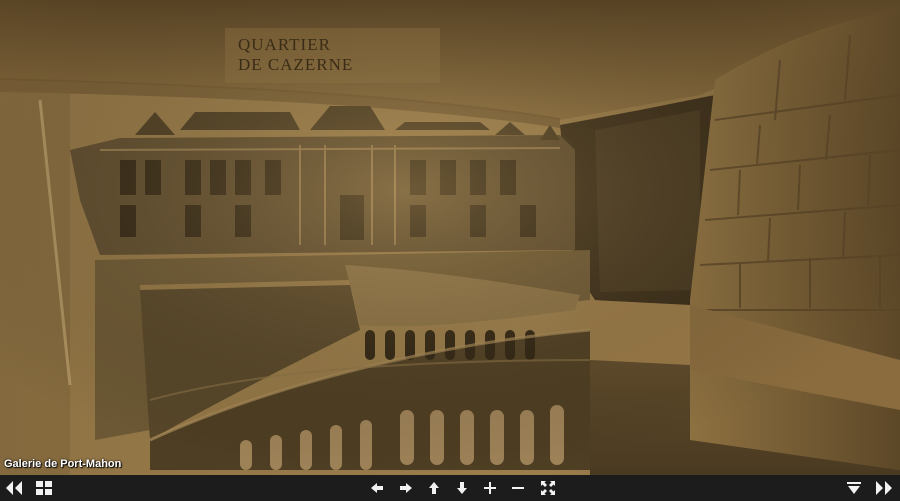 The image size is (900, 501). I want to click on fullscreen-icon, so click(548, 488).